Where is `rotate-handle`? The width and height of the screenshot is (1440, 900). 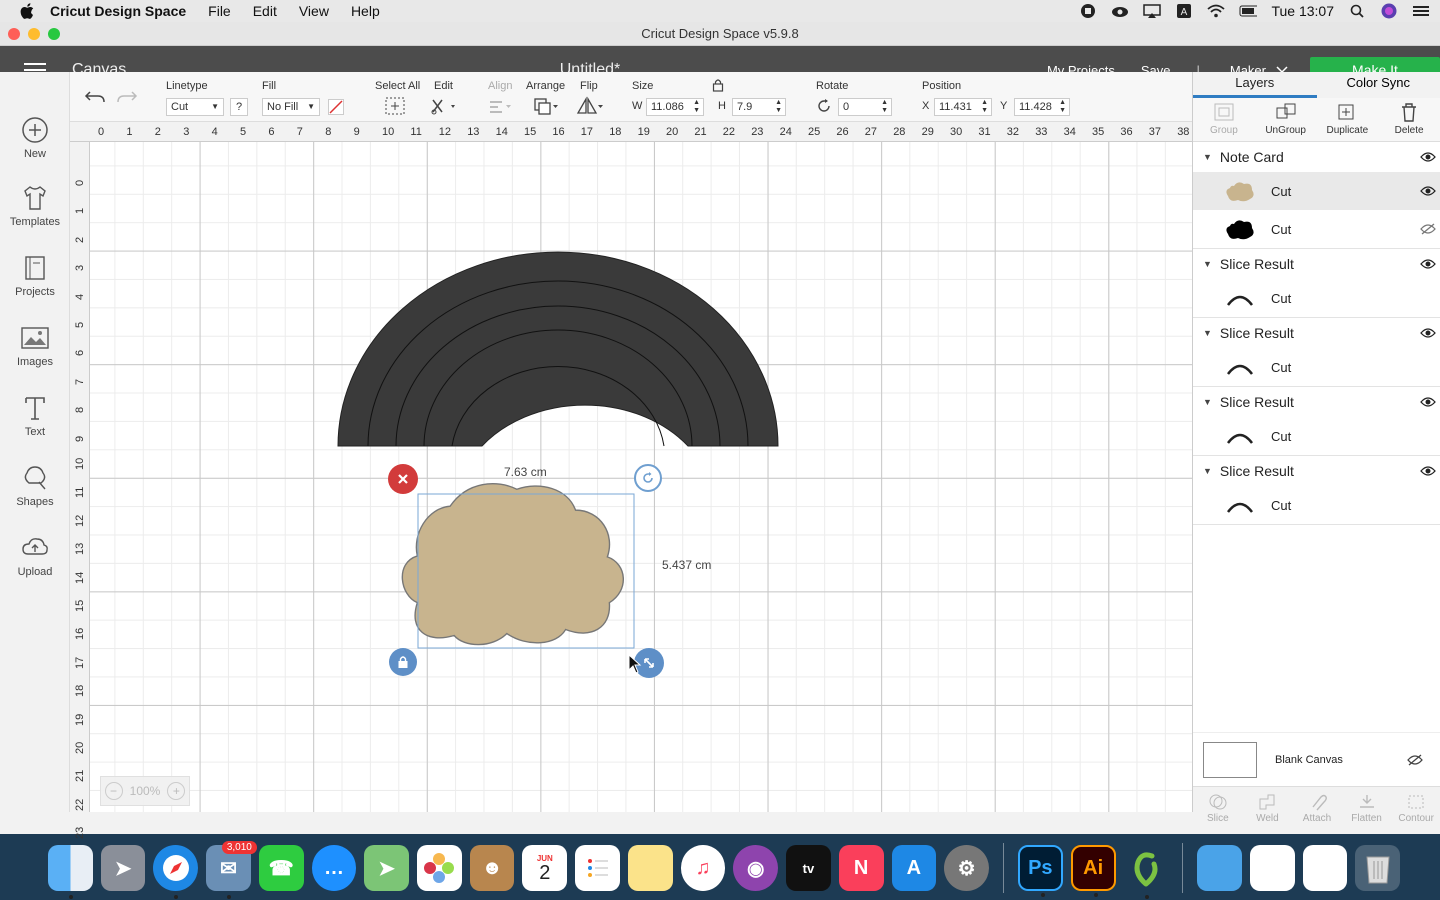 rotate-handle is located at coordinates (648, 478).